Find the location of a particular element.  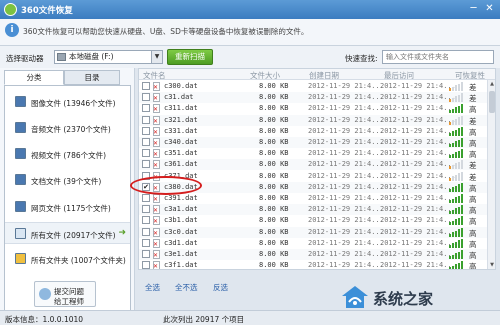

select-none-link: 全不选 is located at coordinates (186, 287).